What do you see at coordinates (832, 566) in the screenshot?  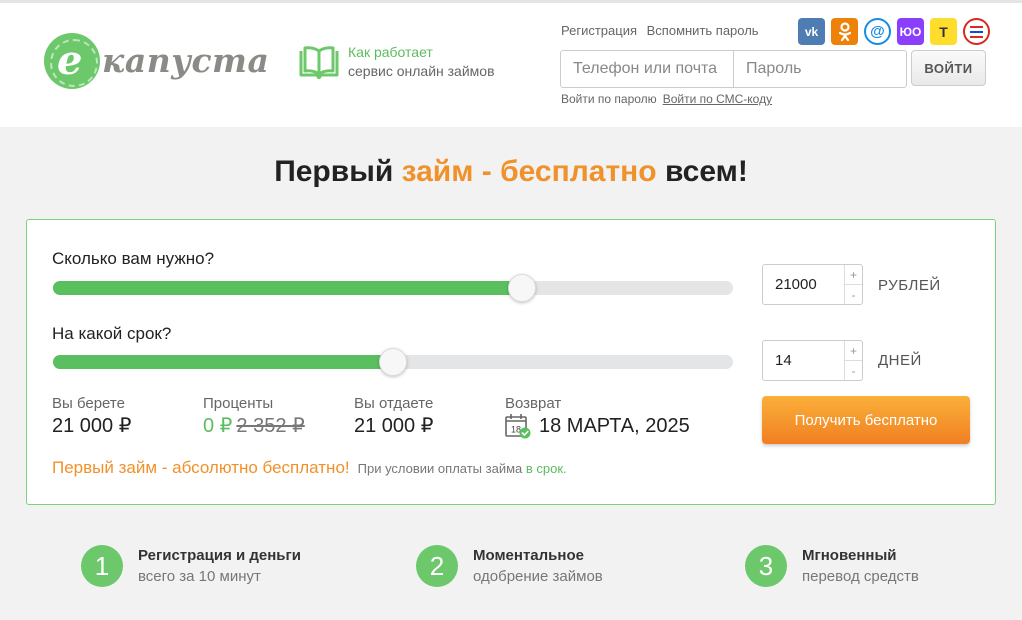 I see `feature-3: 3 Мгновенный перевод средств` at bounding box center [832, 566].